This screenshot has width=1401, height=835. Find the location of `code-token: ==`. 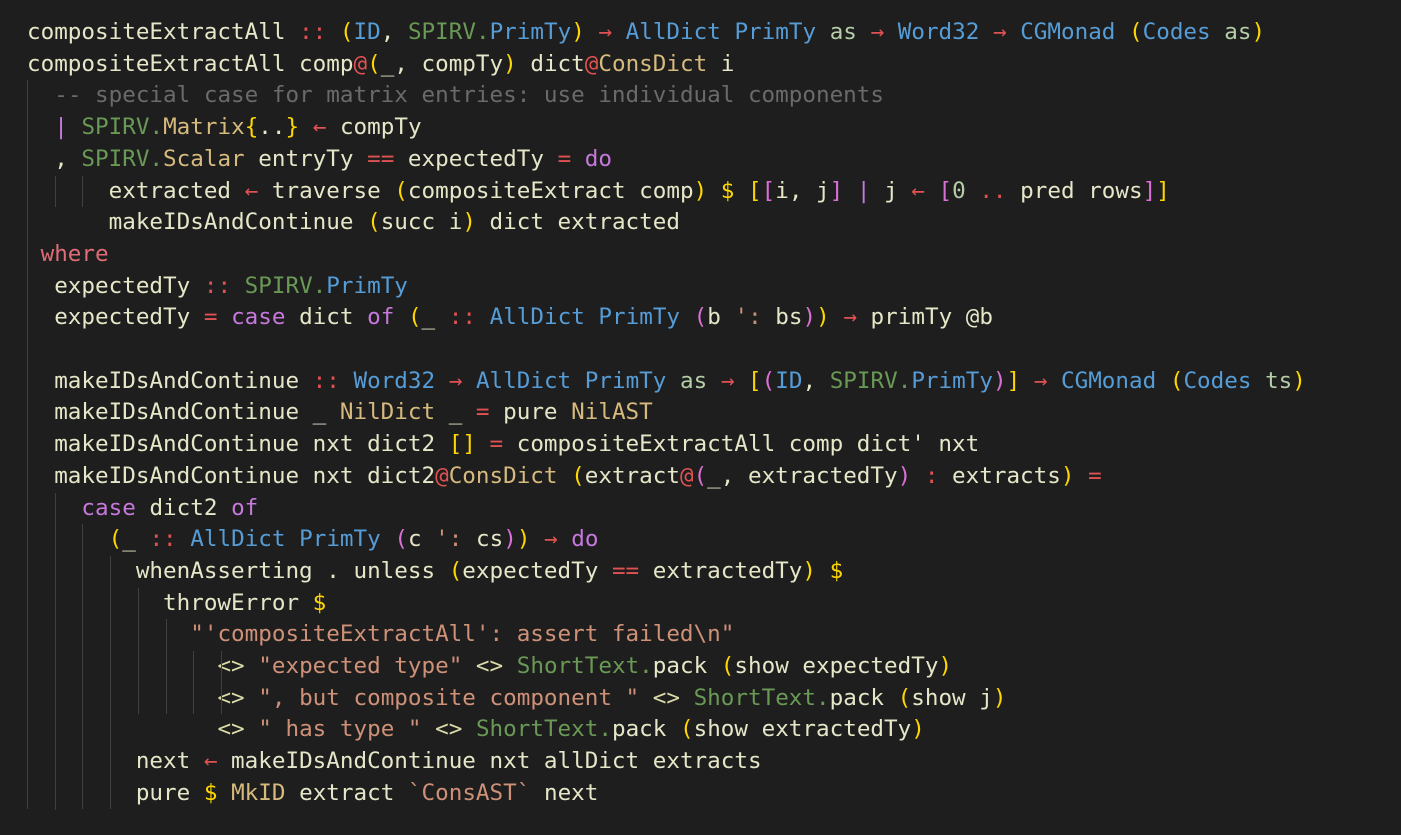

code-token: == is located at coordinates (625, 570).